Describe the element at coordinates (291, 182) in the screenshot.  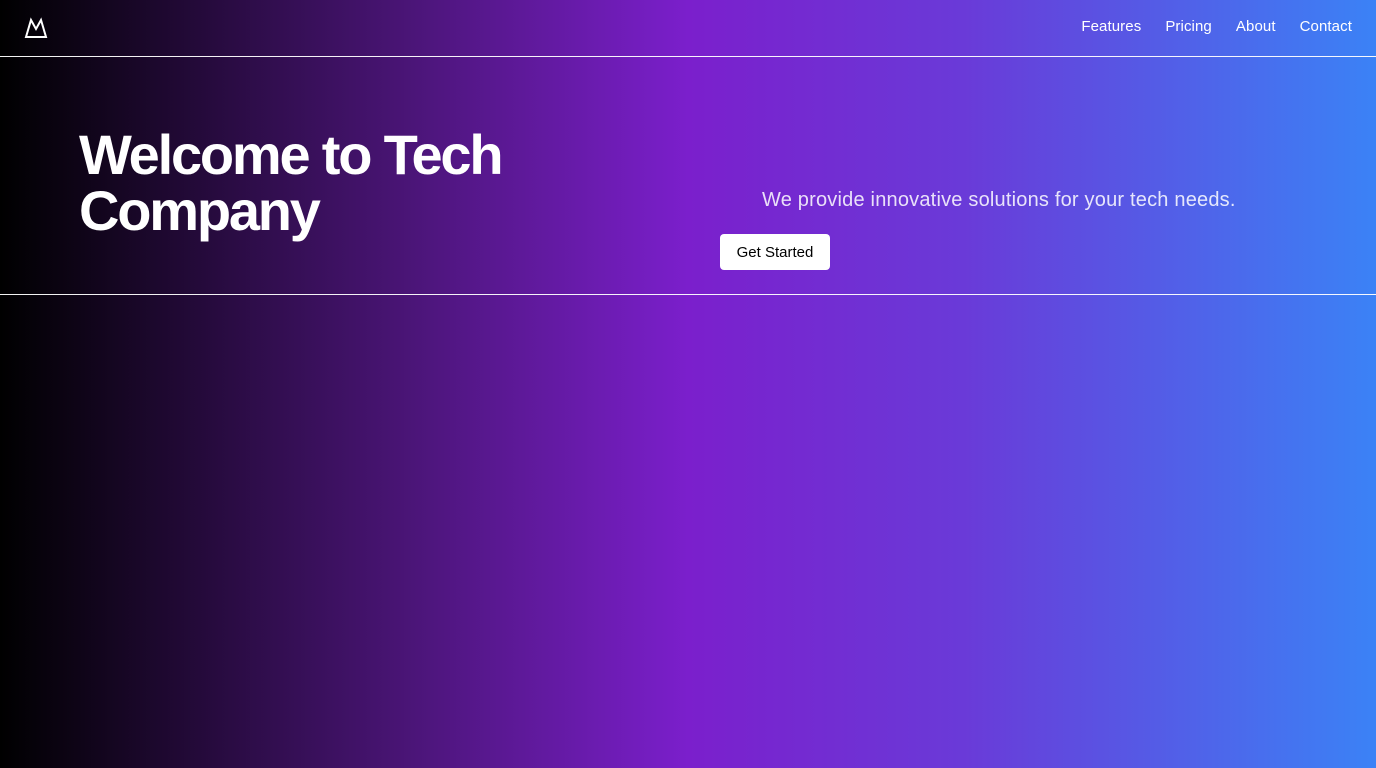
I see `hero-title: Welcome to Tech Company` at that location.